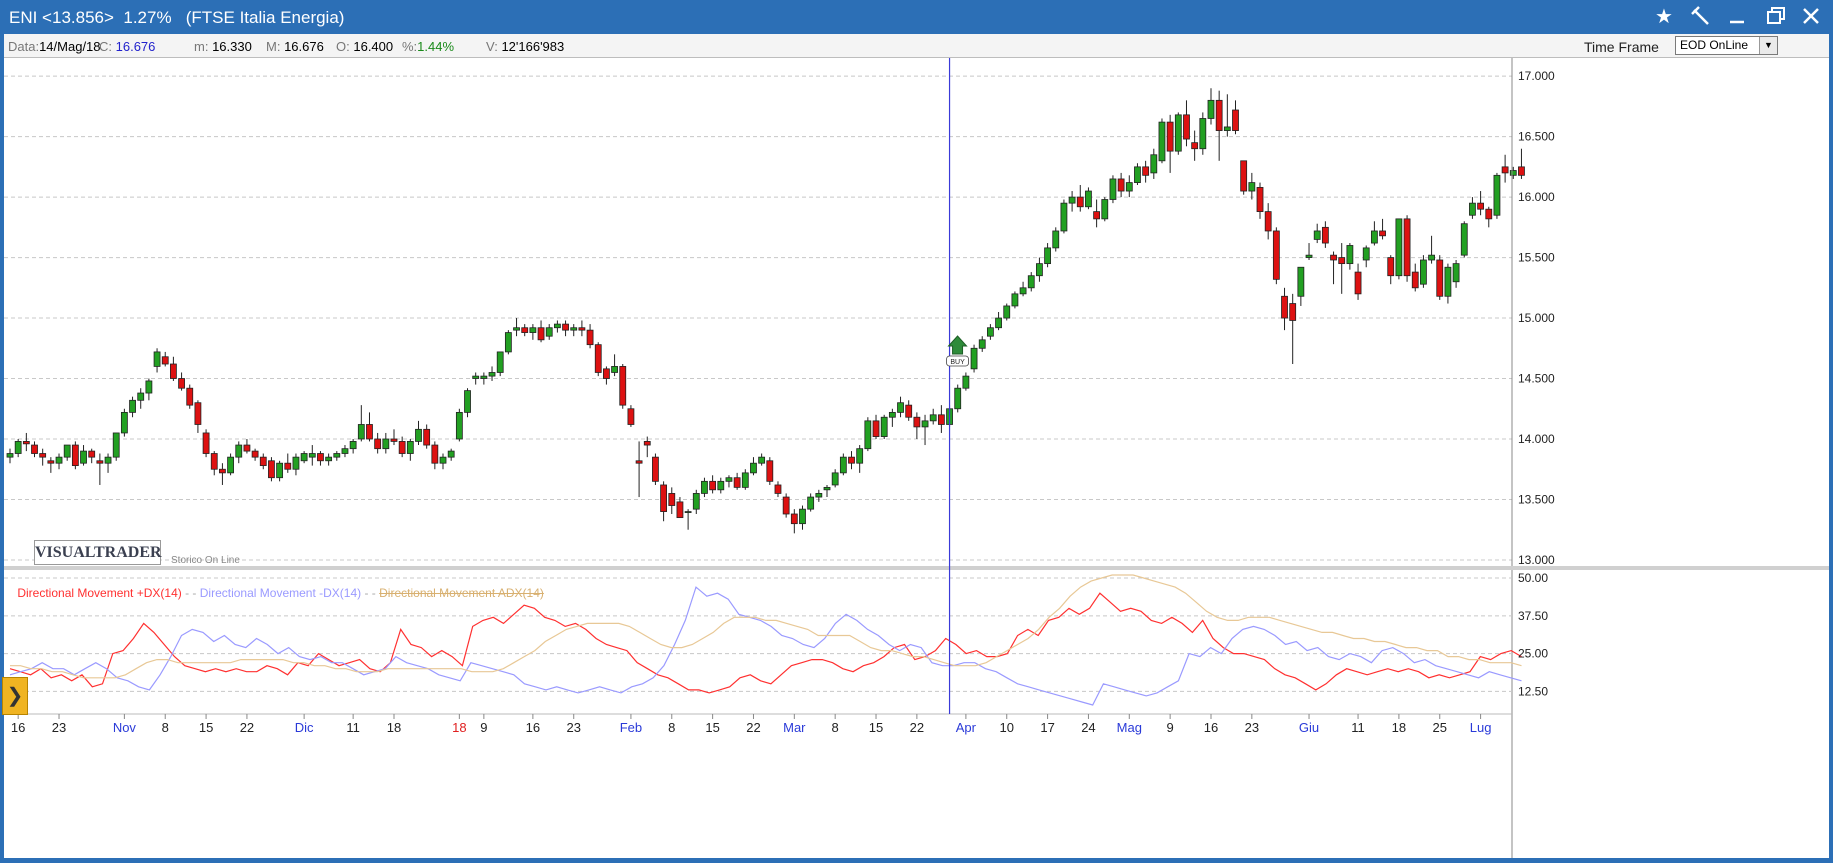 This screenshot has height=863, width=1833. What do you see at coordinates (957, 362) in the screenshot?
I see `buy-label: BUY` at bounding box center [957, 362].